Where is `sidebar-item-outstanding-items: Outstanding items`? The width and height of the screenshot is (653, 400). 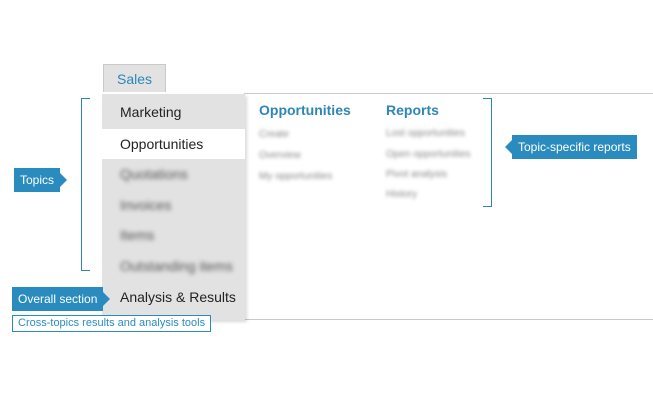
sidebar-item-outstanding-items: Outstanding items is located at coordinates (173, 266).